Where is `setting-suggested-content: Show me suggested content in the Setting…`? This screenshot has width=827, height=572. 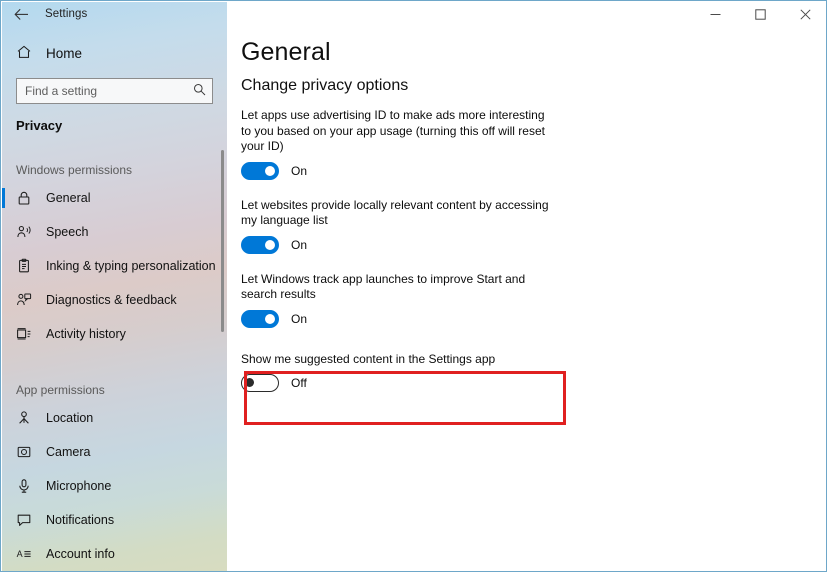
setting-suggested-content: Show me suggested content in the Setting… is located at coordinates (406, 371).